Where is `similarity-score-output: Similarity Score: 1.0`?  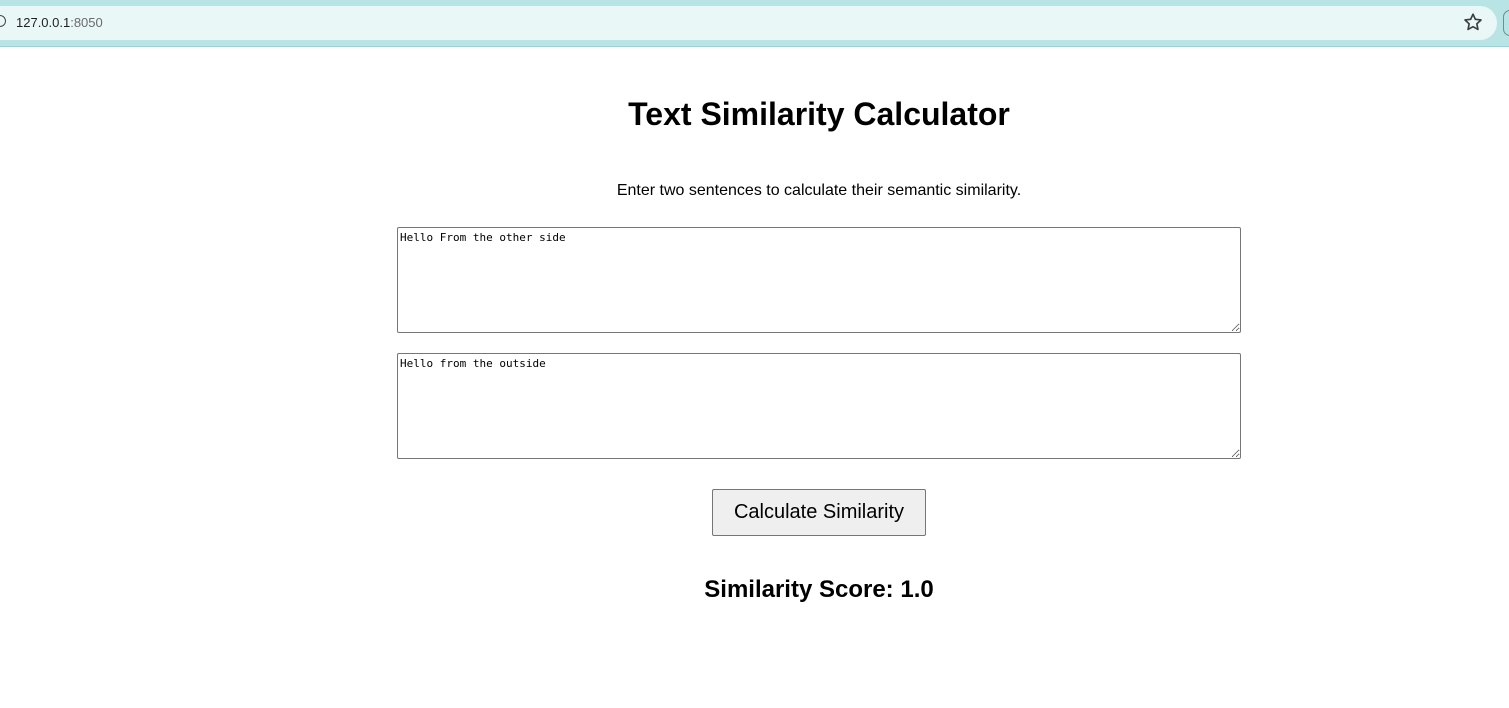
similarity-score-output: Similarity Score: 1.0 is located at coordinates (819, 589).